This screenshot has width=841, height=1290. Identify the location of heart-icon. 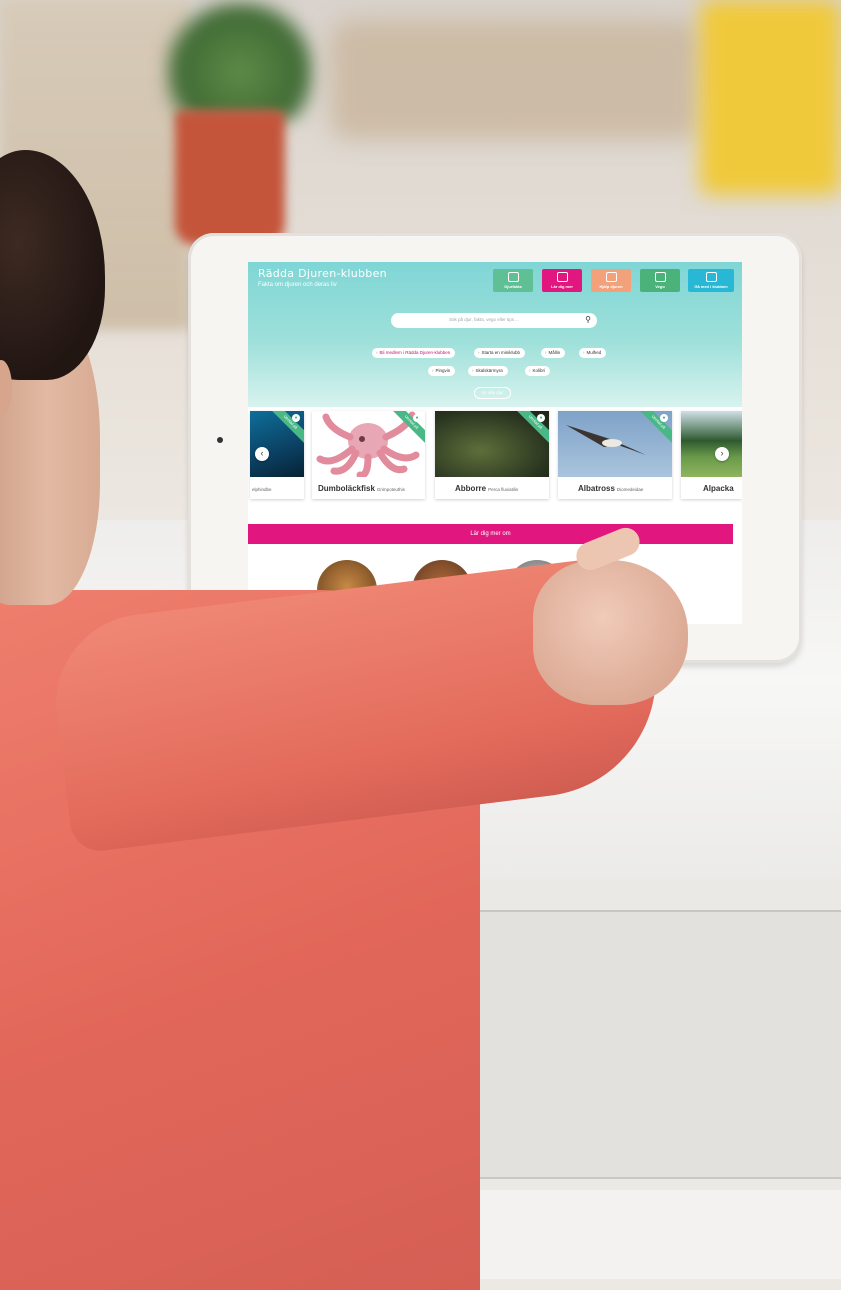
(611, 277).